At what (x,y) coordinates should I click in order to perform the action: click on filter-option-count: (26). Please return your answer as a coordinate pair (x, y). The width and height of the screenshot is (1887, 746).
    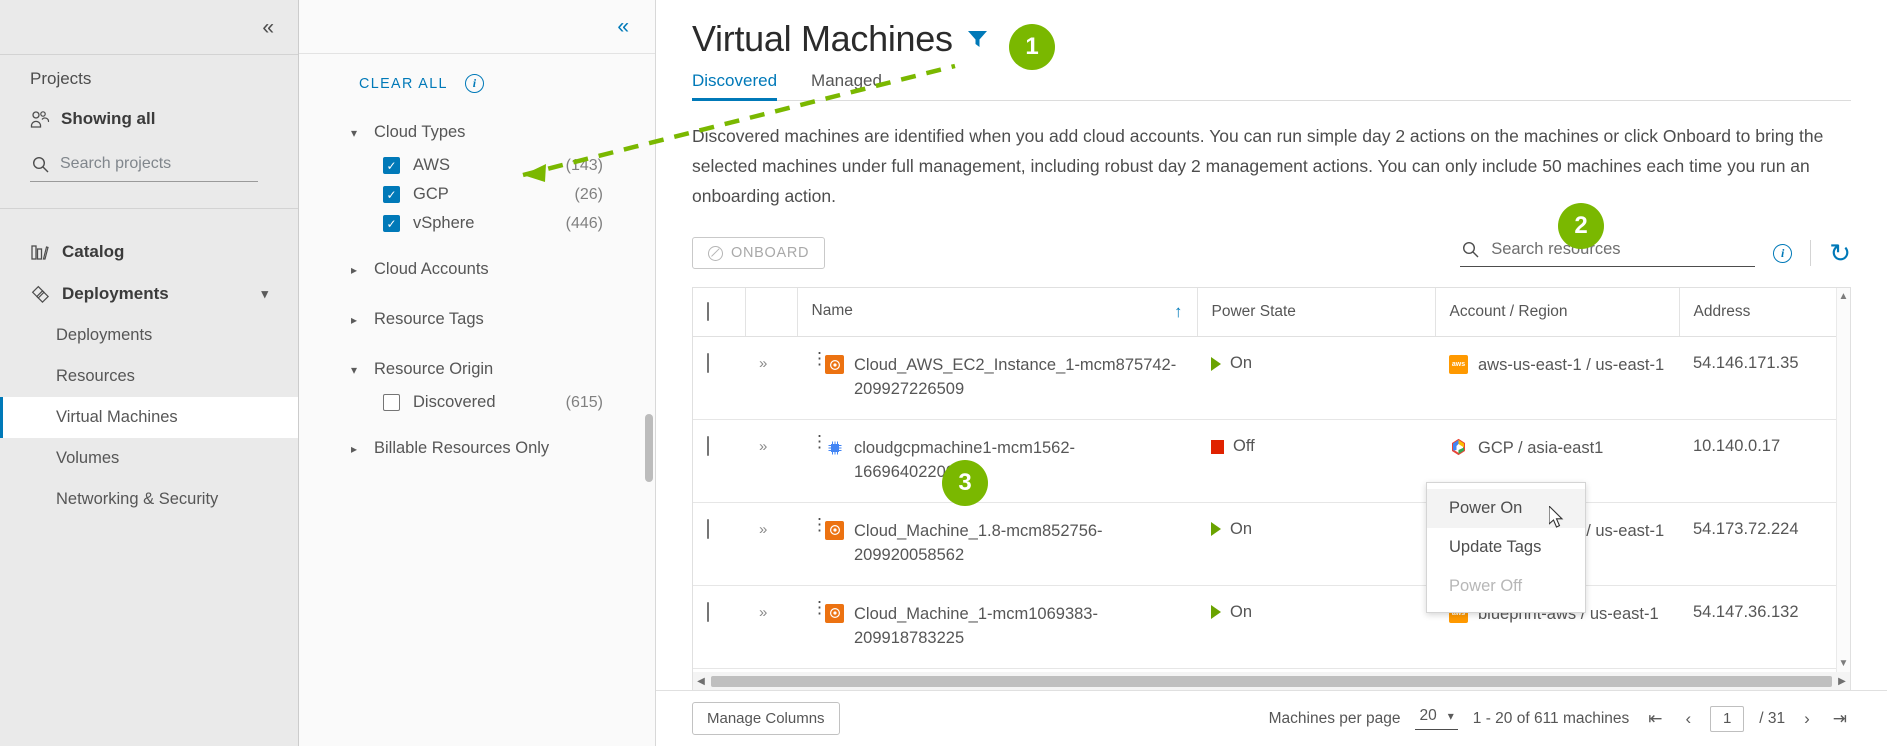
    Looking at the image, I should click on (588, 194).